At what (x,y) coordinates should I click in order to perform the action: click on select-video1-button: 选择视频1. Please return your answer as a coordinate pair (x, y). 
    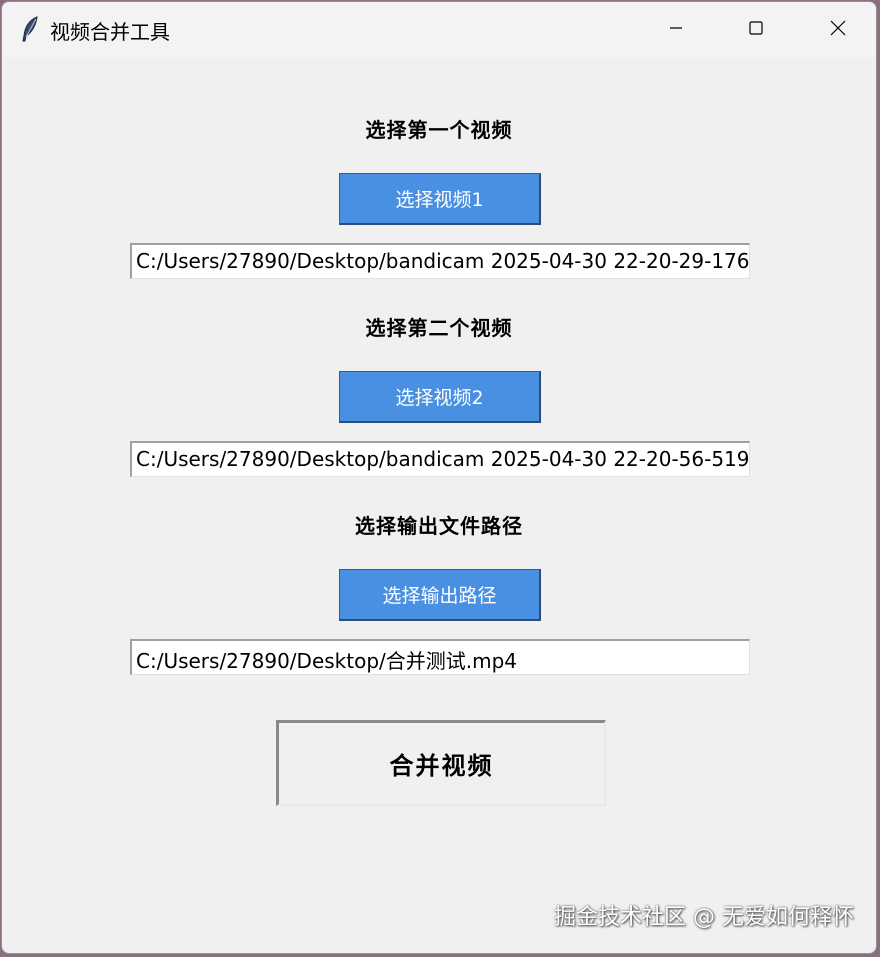
    Looking at the image, I should click on (440, 199).